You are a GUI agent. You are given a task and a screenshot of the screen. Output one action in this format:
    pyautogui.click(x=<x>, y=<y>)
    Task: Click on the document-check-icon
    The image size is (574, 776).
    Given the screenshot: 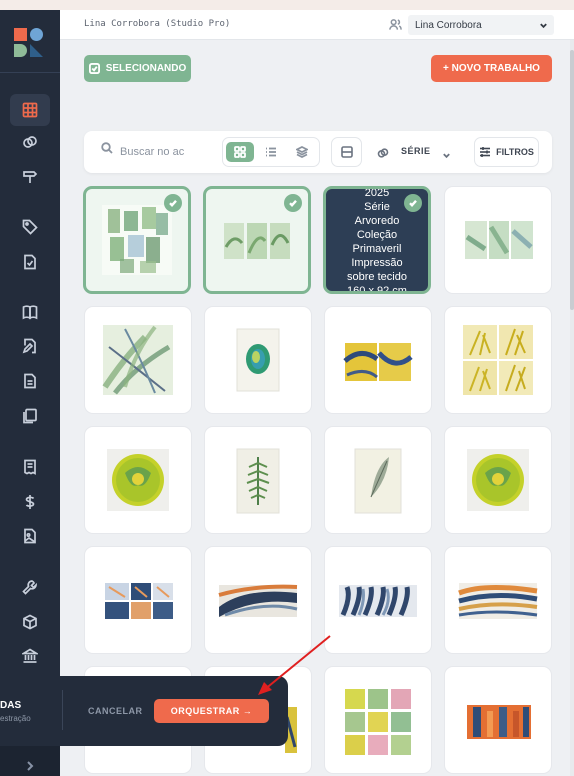 What is the action you would take?
    pyautogui.click(x=30, y=262)
    